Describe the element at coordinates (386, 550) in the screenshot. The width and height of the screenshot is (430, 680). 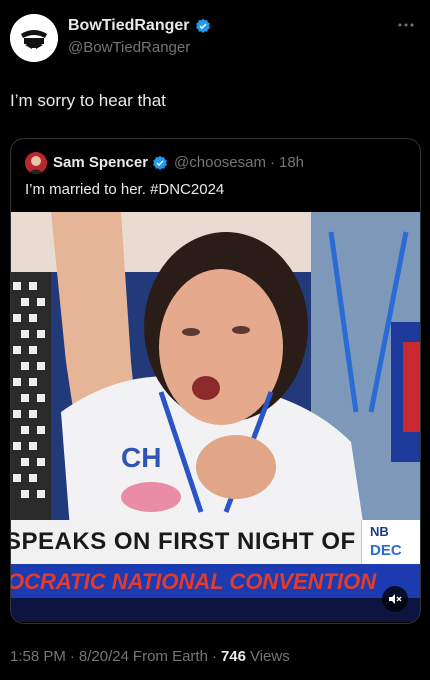
I see `network-sub: DEC` at that location.